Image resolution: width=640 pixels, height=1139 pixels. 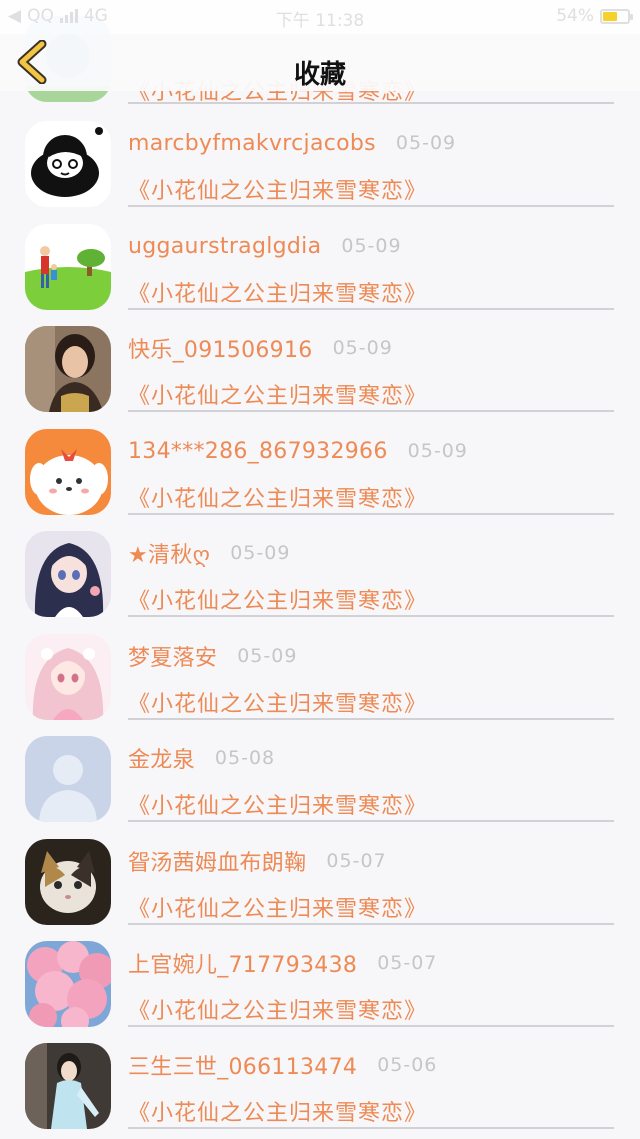 What do you see at coordinates (242, 1065) in the screenshot?
I see `user-name: 三生三世_066113474` at bounding box center [242, 1065].